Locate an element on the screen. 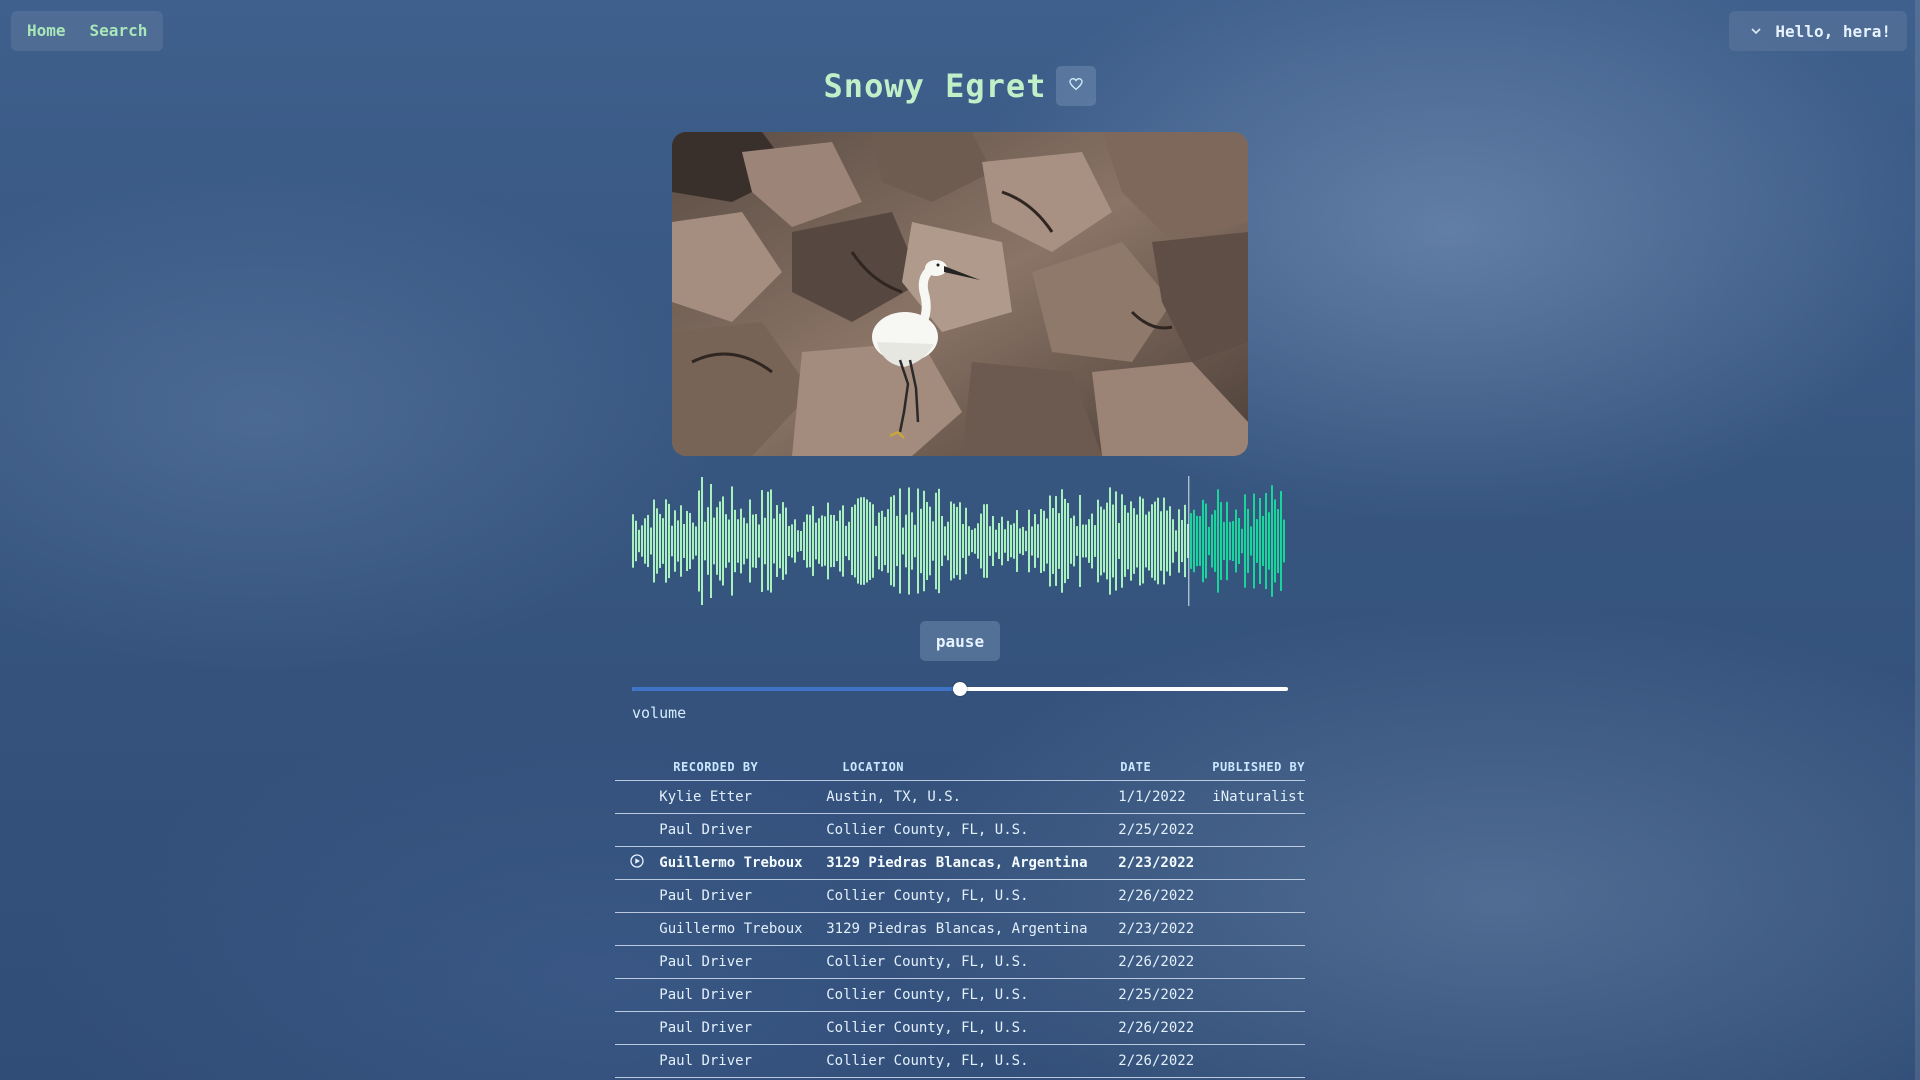 The image size is (1920, 1080). published-by-cell: iNaturalist is located at coordinates (1258, 797).